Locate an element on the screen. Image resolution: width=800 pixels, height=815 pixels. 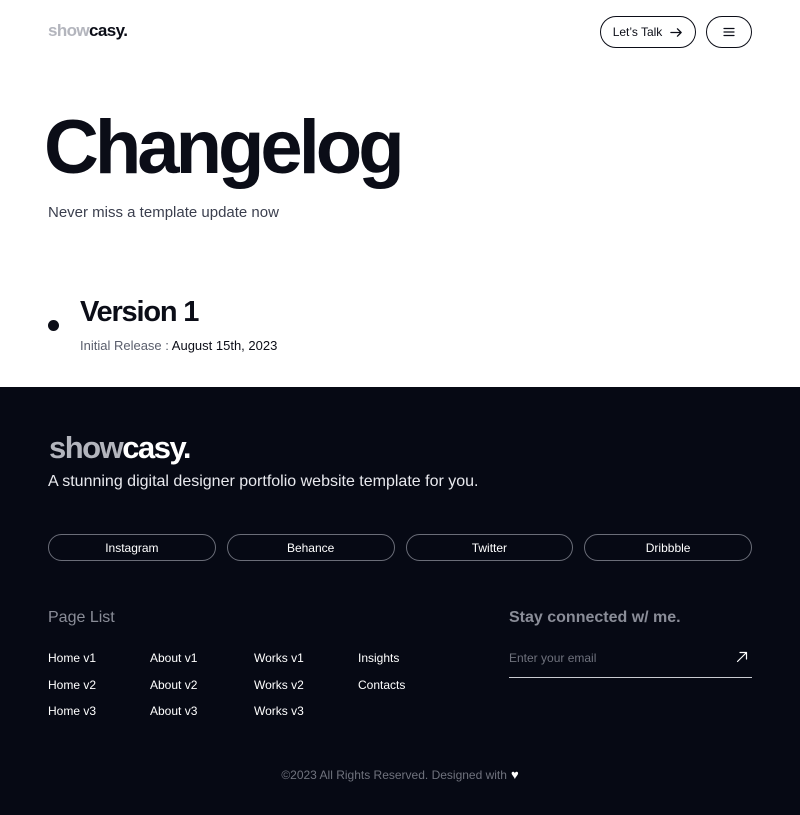
email-submit-button is located at coordinates (743, 657).